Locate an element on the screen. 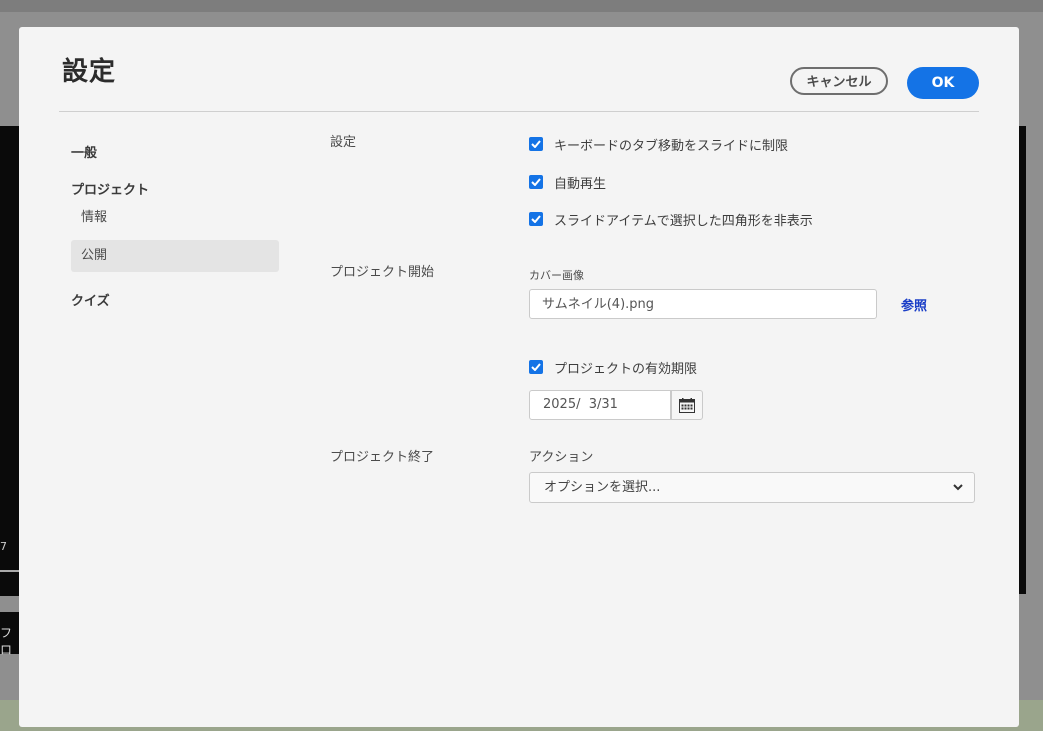 Image resolution: width=1043 pixels, height=731 pixels. option-label: 自動再生 is located at coordinates (580, 184).